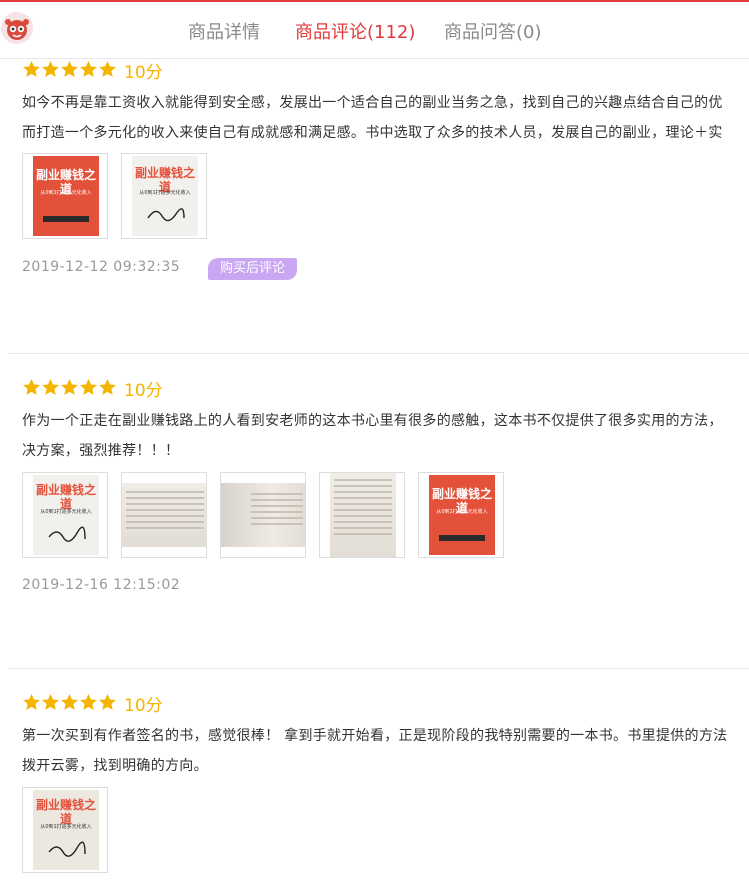 The width and height of the screenshot is (749, 881). Describe the element at coordinates (355, 31) in the screenshot. I see `tab-product-reviews: 商品评论(112)` at that location.